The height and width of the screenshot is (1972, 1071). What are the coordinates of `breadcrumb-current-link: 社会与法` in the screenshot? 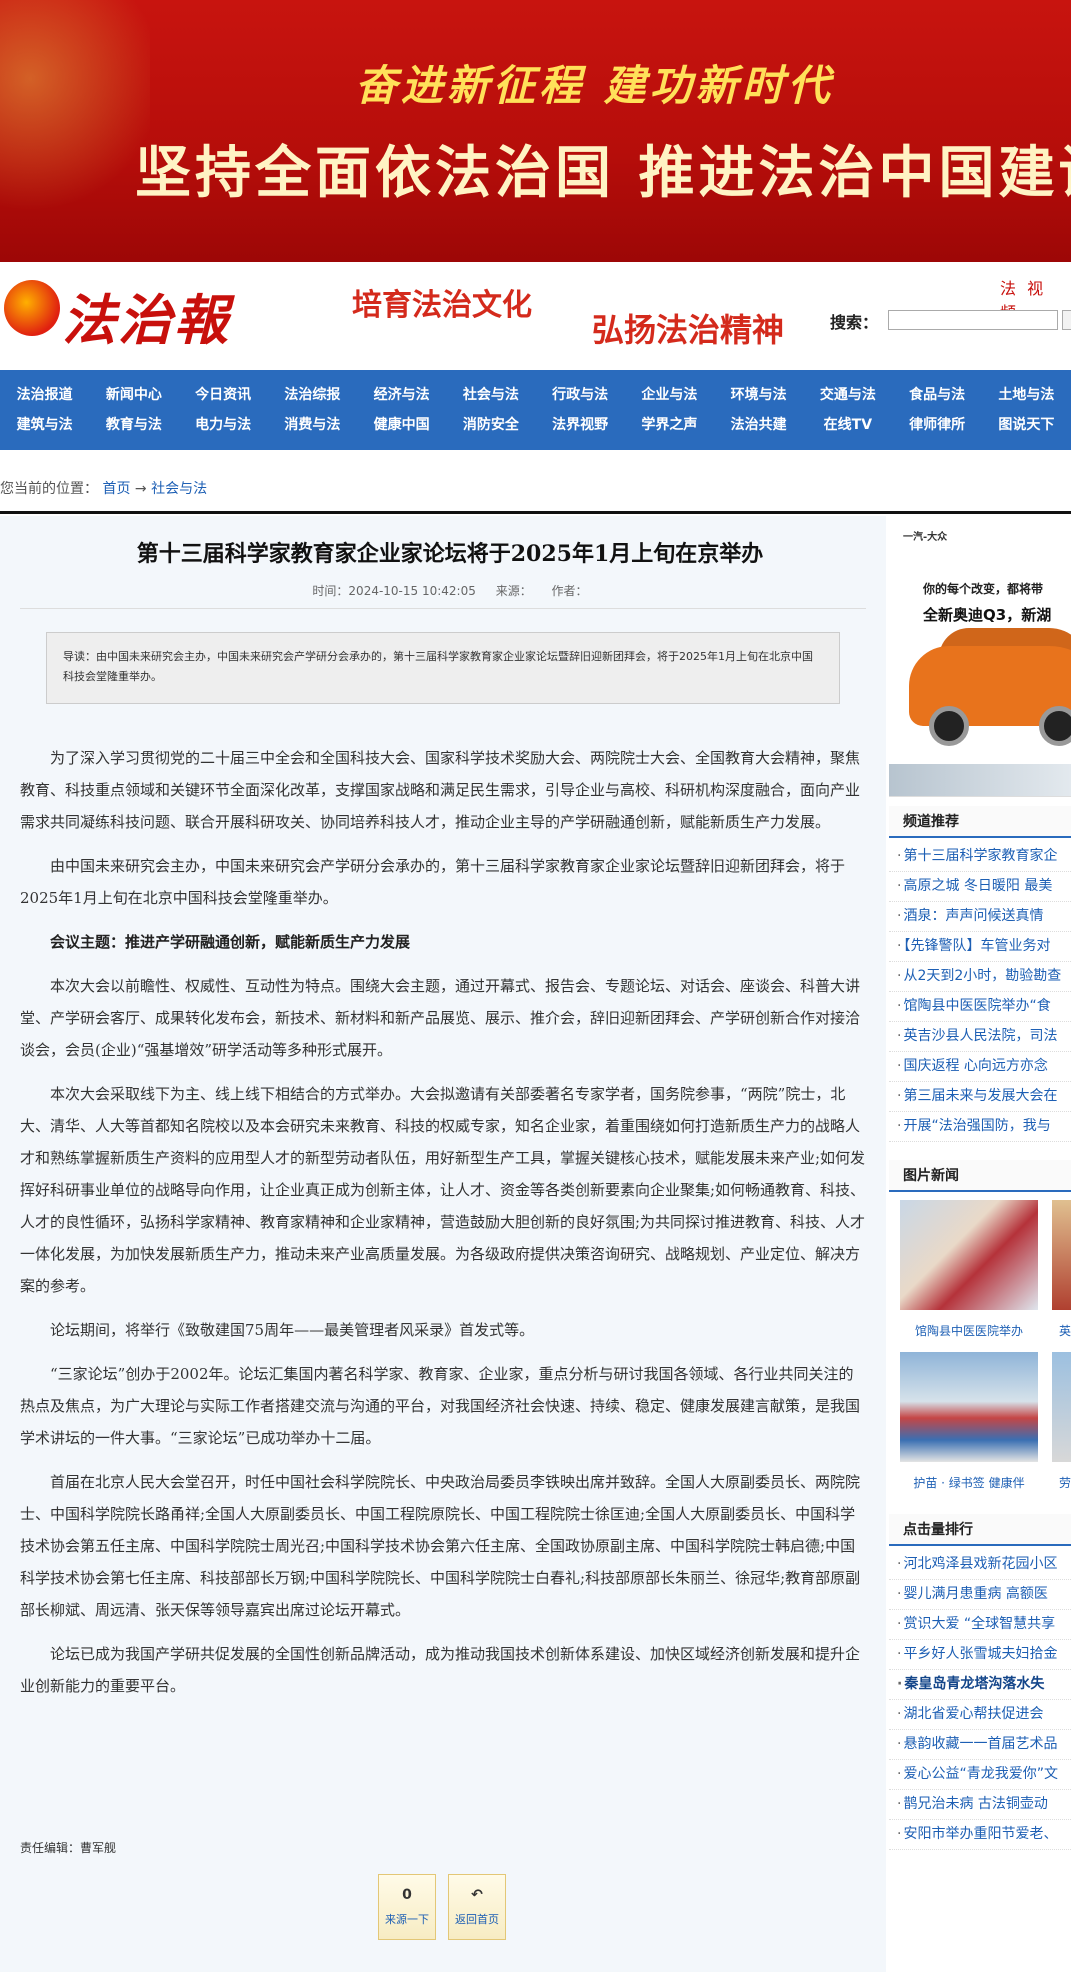 It's located at (179, 489).